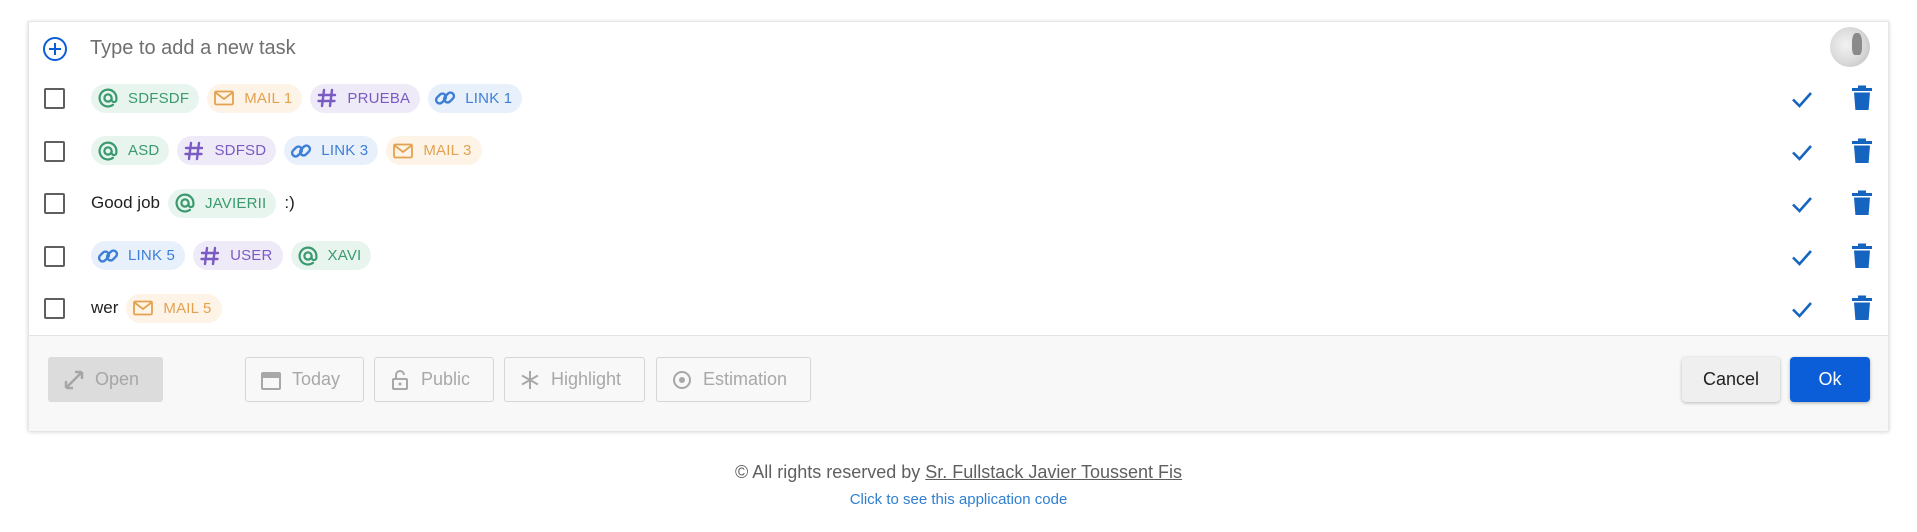  Describe the element at coordinates (240, 151) in the screenshot. I see `chip-label: SDFSD` at that location.